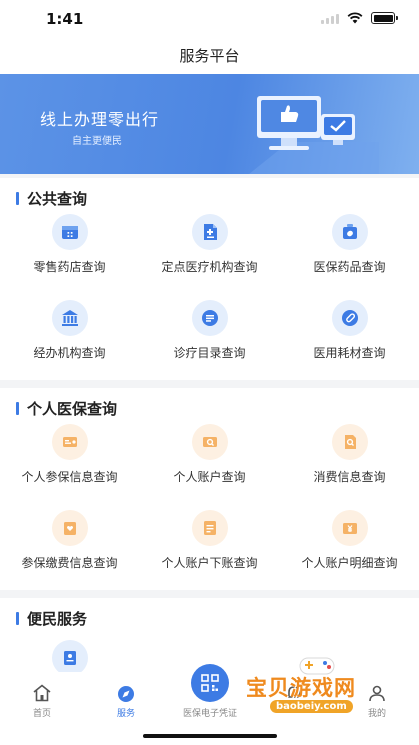  I want to click on query-item-personal-account: 个人账户查询, so click(209, 454).